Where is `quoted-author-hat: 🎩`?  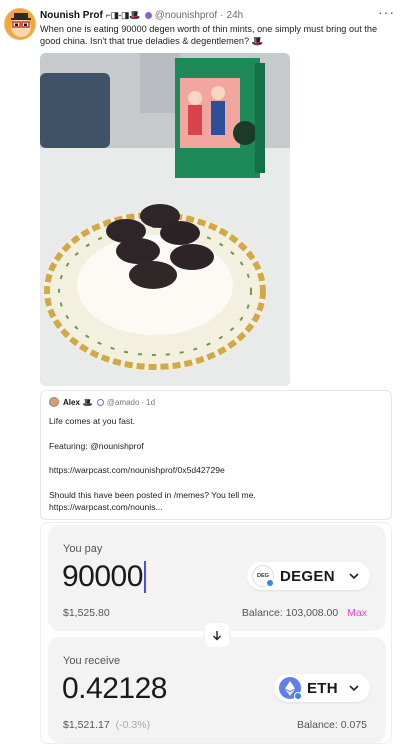 quoted-author-hat: 🎩 is located at coordinates (87, 402).